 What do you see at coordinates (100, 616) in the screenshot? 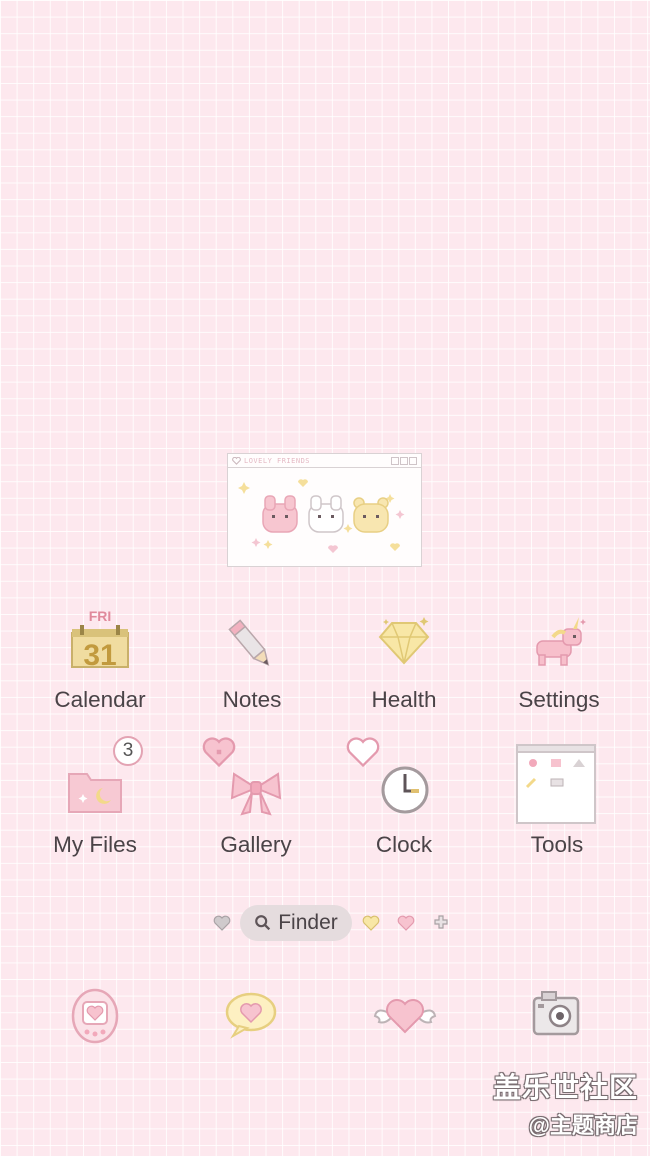
I see `calendar-day: FRI` at bounding box center [100, 616].